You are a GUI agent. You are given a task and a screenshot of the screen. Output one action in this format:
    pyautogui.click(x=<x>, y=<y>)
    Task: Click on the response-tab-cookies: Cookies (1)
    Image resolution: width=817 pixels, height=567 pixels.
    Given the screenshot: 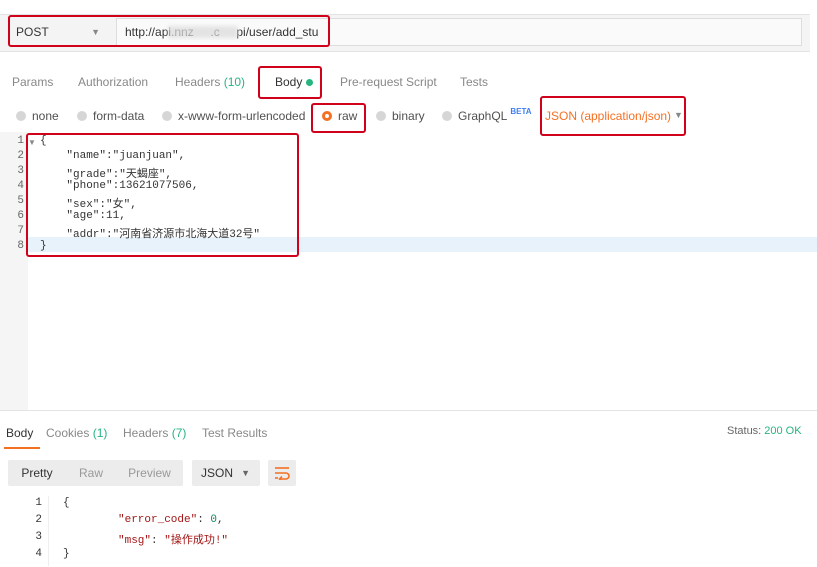 What is the action you would take?
    pyautogui.click(x=76, y=433)
    